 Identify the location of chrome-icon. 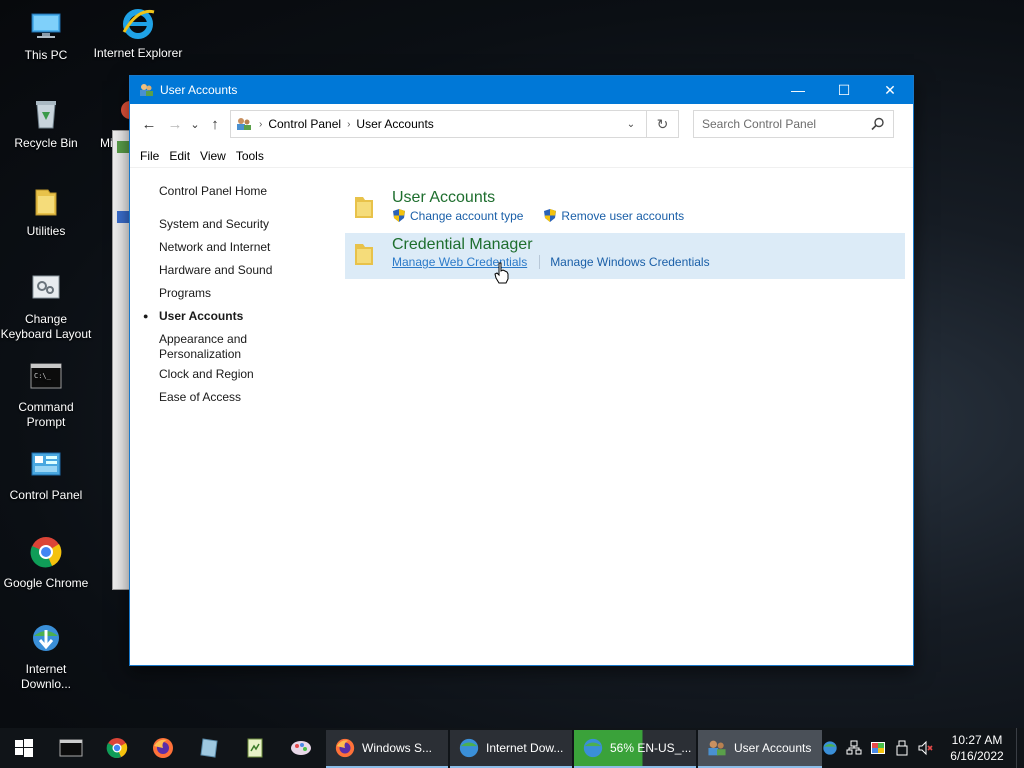
(46, 554).